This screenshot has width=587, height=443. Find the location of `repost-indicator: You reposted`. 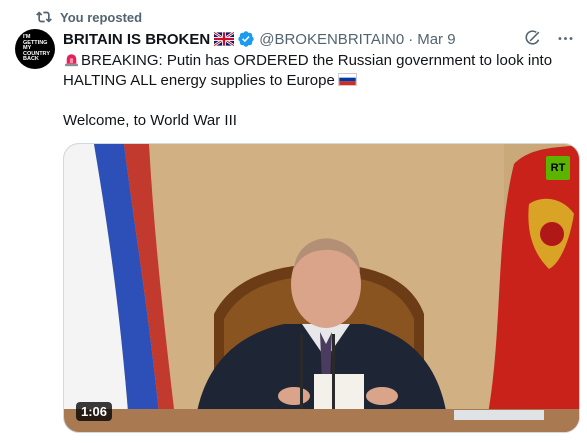

repost-indicator: You reposted is located at coordinates (89, 17).